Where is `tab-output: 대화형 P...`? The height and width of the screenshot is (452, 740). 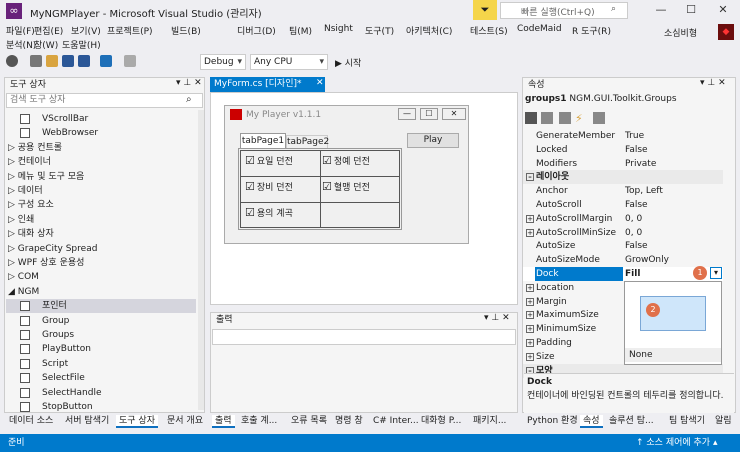 tab-output: 대화형 P... is located at coordinates (441, 421).